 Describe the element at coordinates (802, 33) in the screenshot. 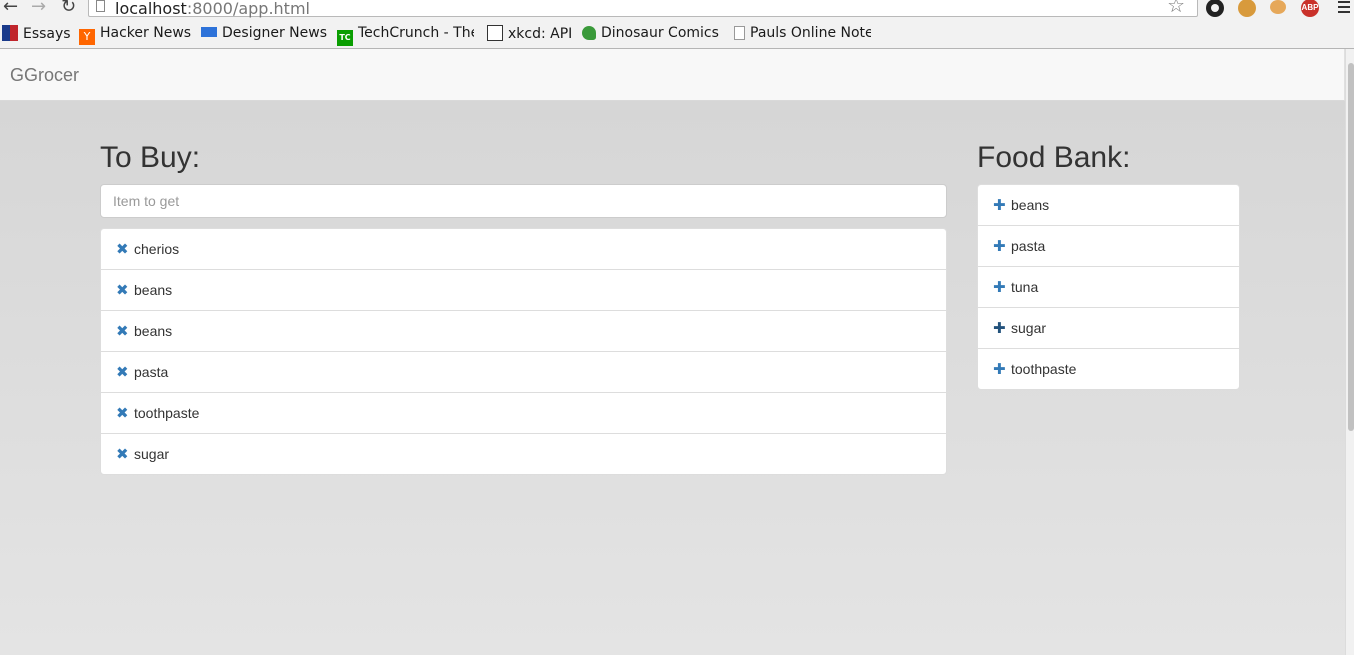

I see `bookmark-pauls-online-notes: Pauls Online Note` at that location.